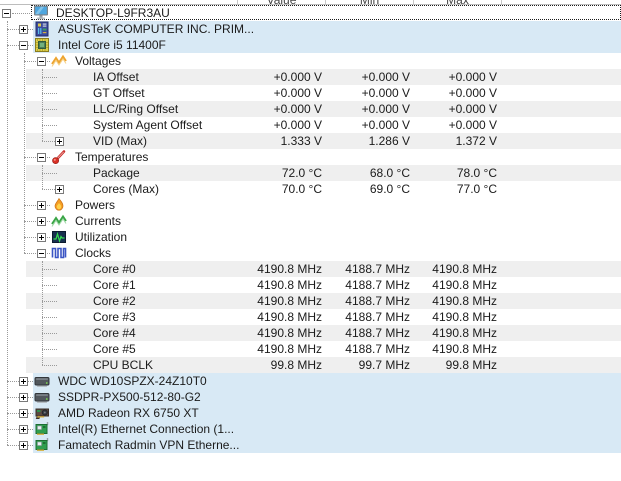 The height and width of the screenshot is (481, 621). Describe the element at coordinates (310, 349) in the screenshot. I see `tree-row-core-5: Core #5 4190.8 MHz 4188.7 MHz 4190.8 MHz` at that location.